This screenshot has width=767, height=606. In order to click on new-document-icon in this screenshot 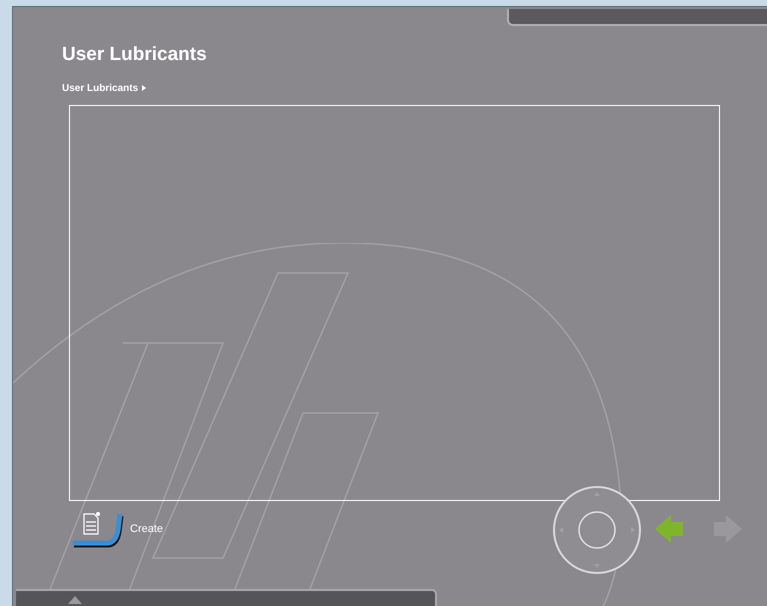, I will do `click(97, 529)`.